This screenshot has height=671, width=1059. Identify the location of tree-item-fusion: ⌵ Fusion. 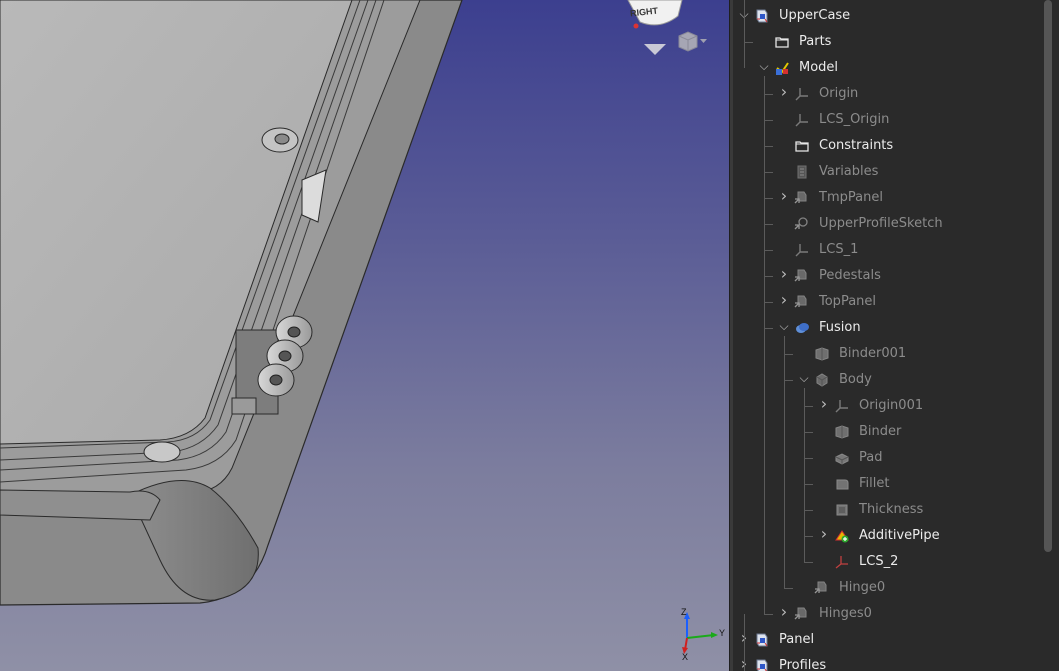
(888, 328).